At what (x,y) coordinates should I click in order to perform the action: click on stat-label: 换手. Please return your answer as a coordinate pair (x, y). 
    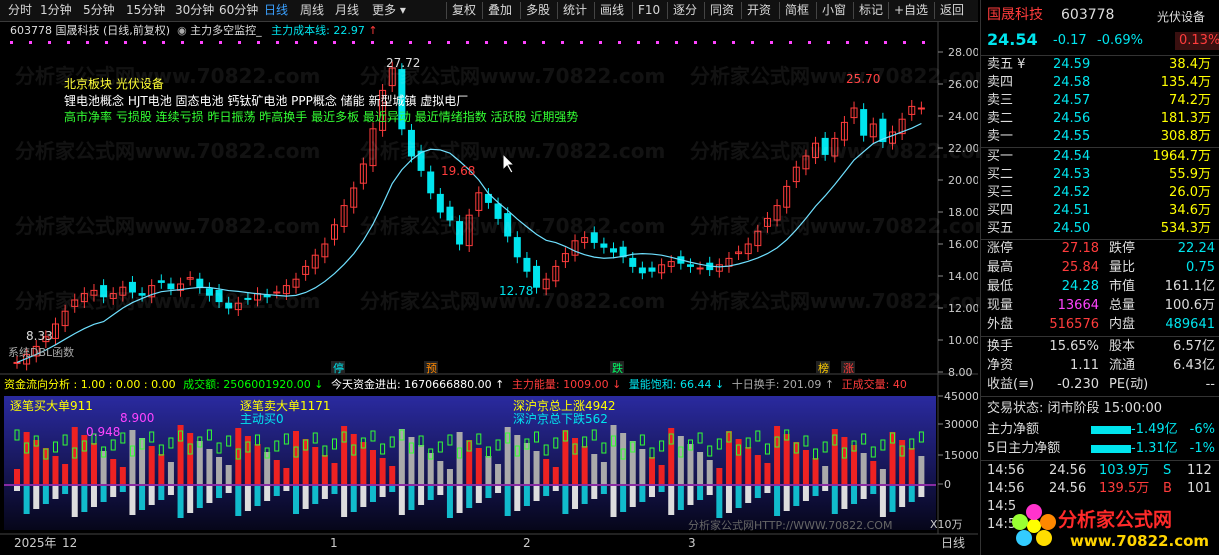
    Looking at the image, I should click on (1000, 346).